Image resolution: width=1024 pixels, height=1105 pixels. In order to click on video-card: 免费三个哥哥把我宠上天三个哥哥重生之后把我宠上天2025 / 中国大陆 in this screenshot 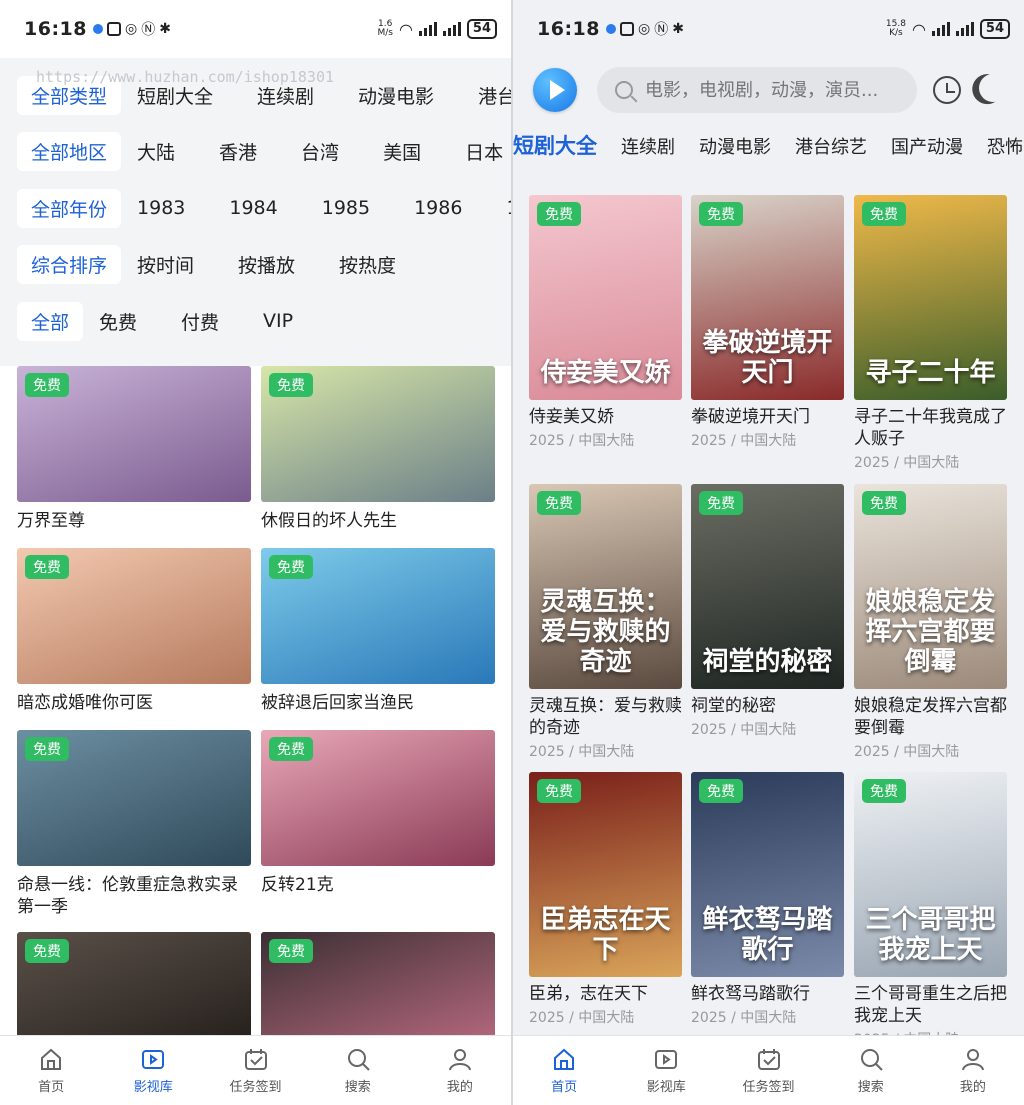, I will do `click(930, 910)`.